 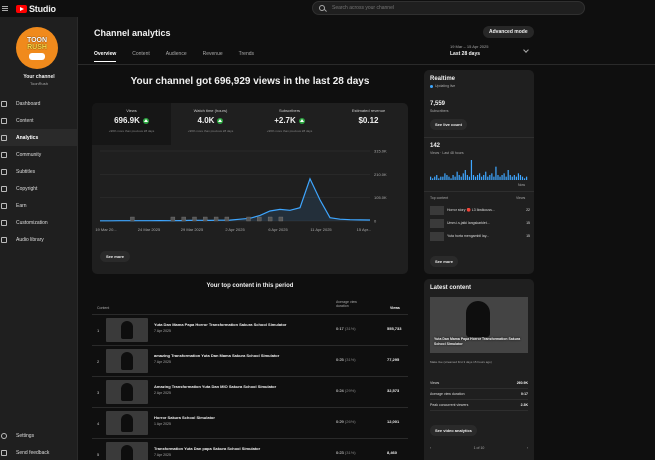 What do you see at coordinates (39, 205) in the screenshot?
I see `sidebar-item-earn: Earn` at bounding box center [39, 205].